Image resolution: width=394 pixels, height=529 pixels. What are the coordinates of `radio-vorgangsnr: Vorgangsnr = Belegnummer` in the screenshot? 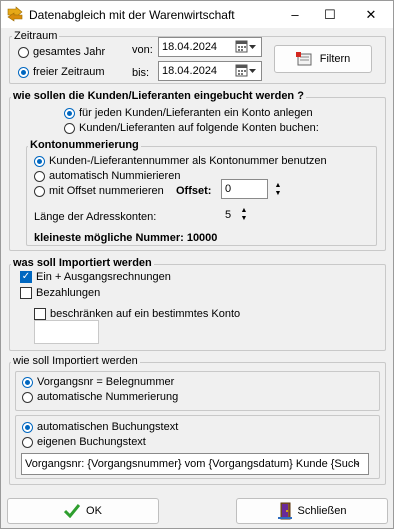 It's located at (98, 382).